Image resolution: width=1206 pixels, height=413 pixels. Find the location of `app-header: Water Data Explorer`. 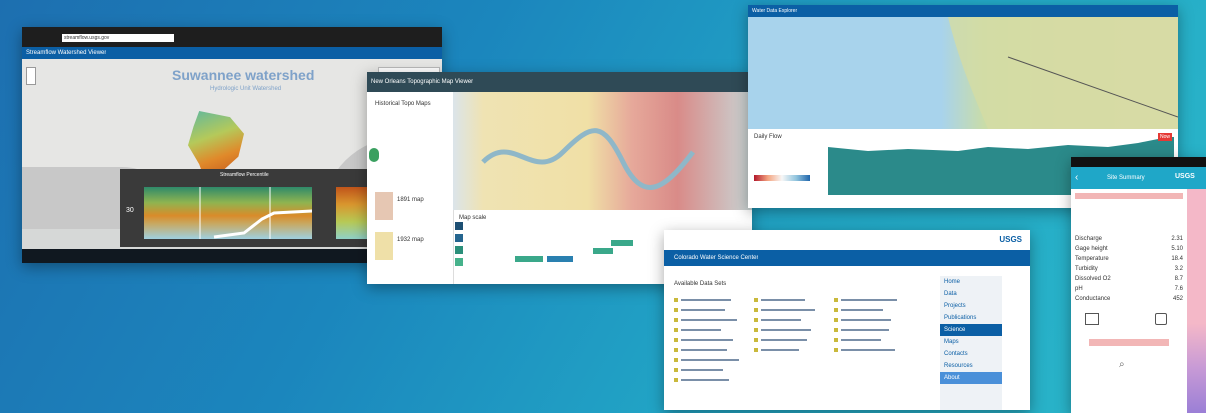

app-header: Water Data Explorer is located at coordinates (963, 11).